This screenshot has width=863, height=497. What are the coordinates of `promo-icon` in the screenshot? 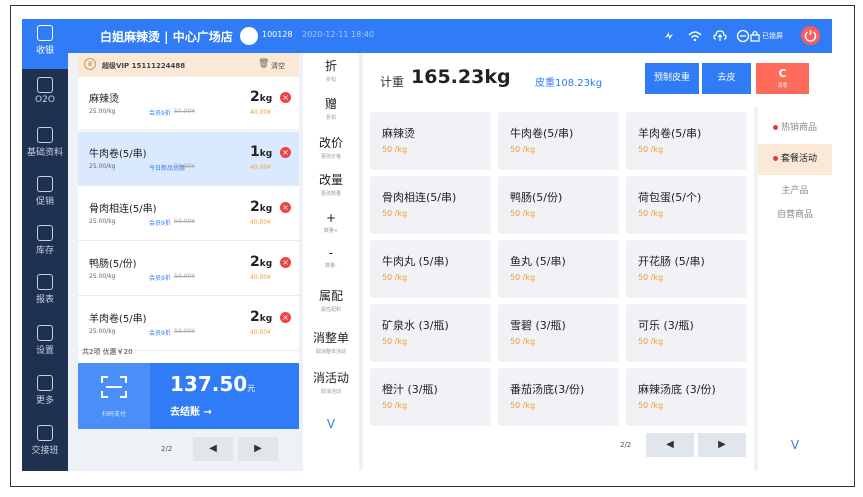 It's located at (45, 184).